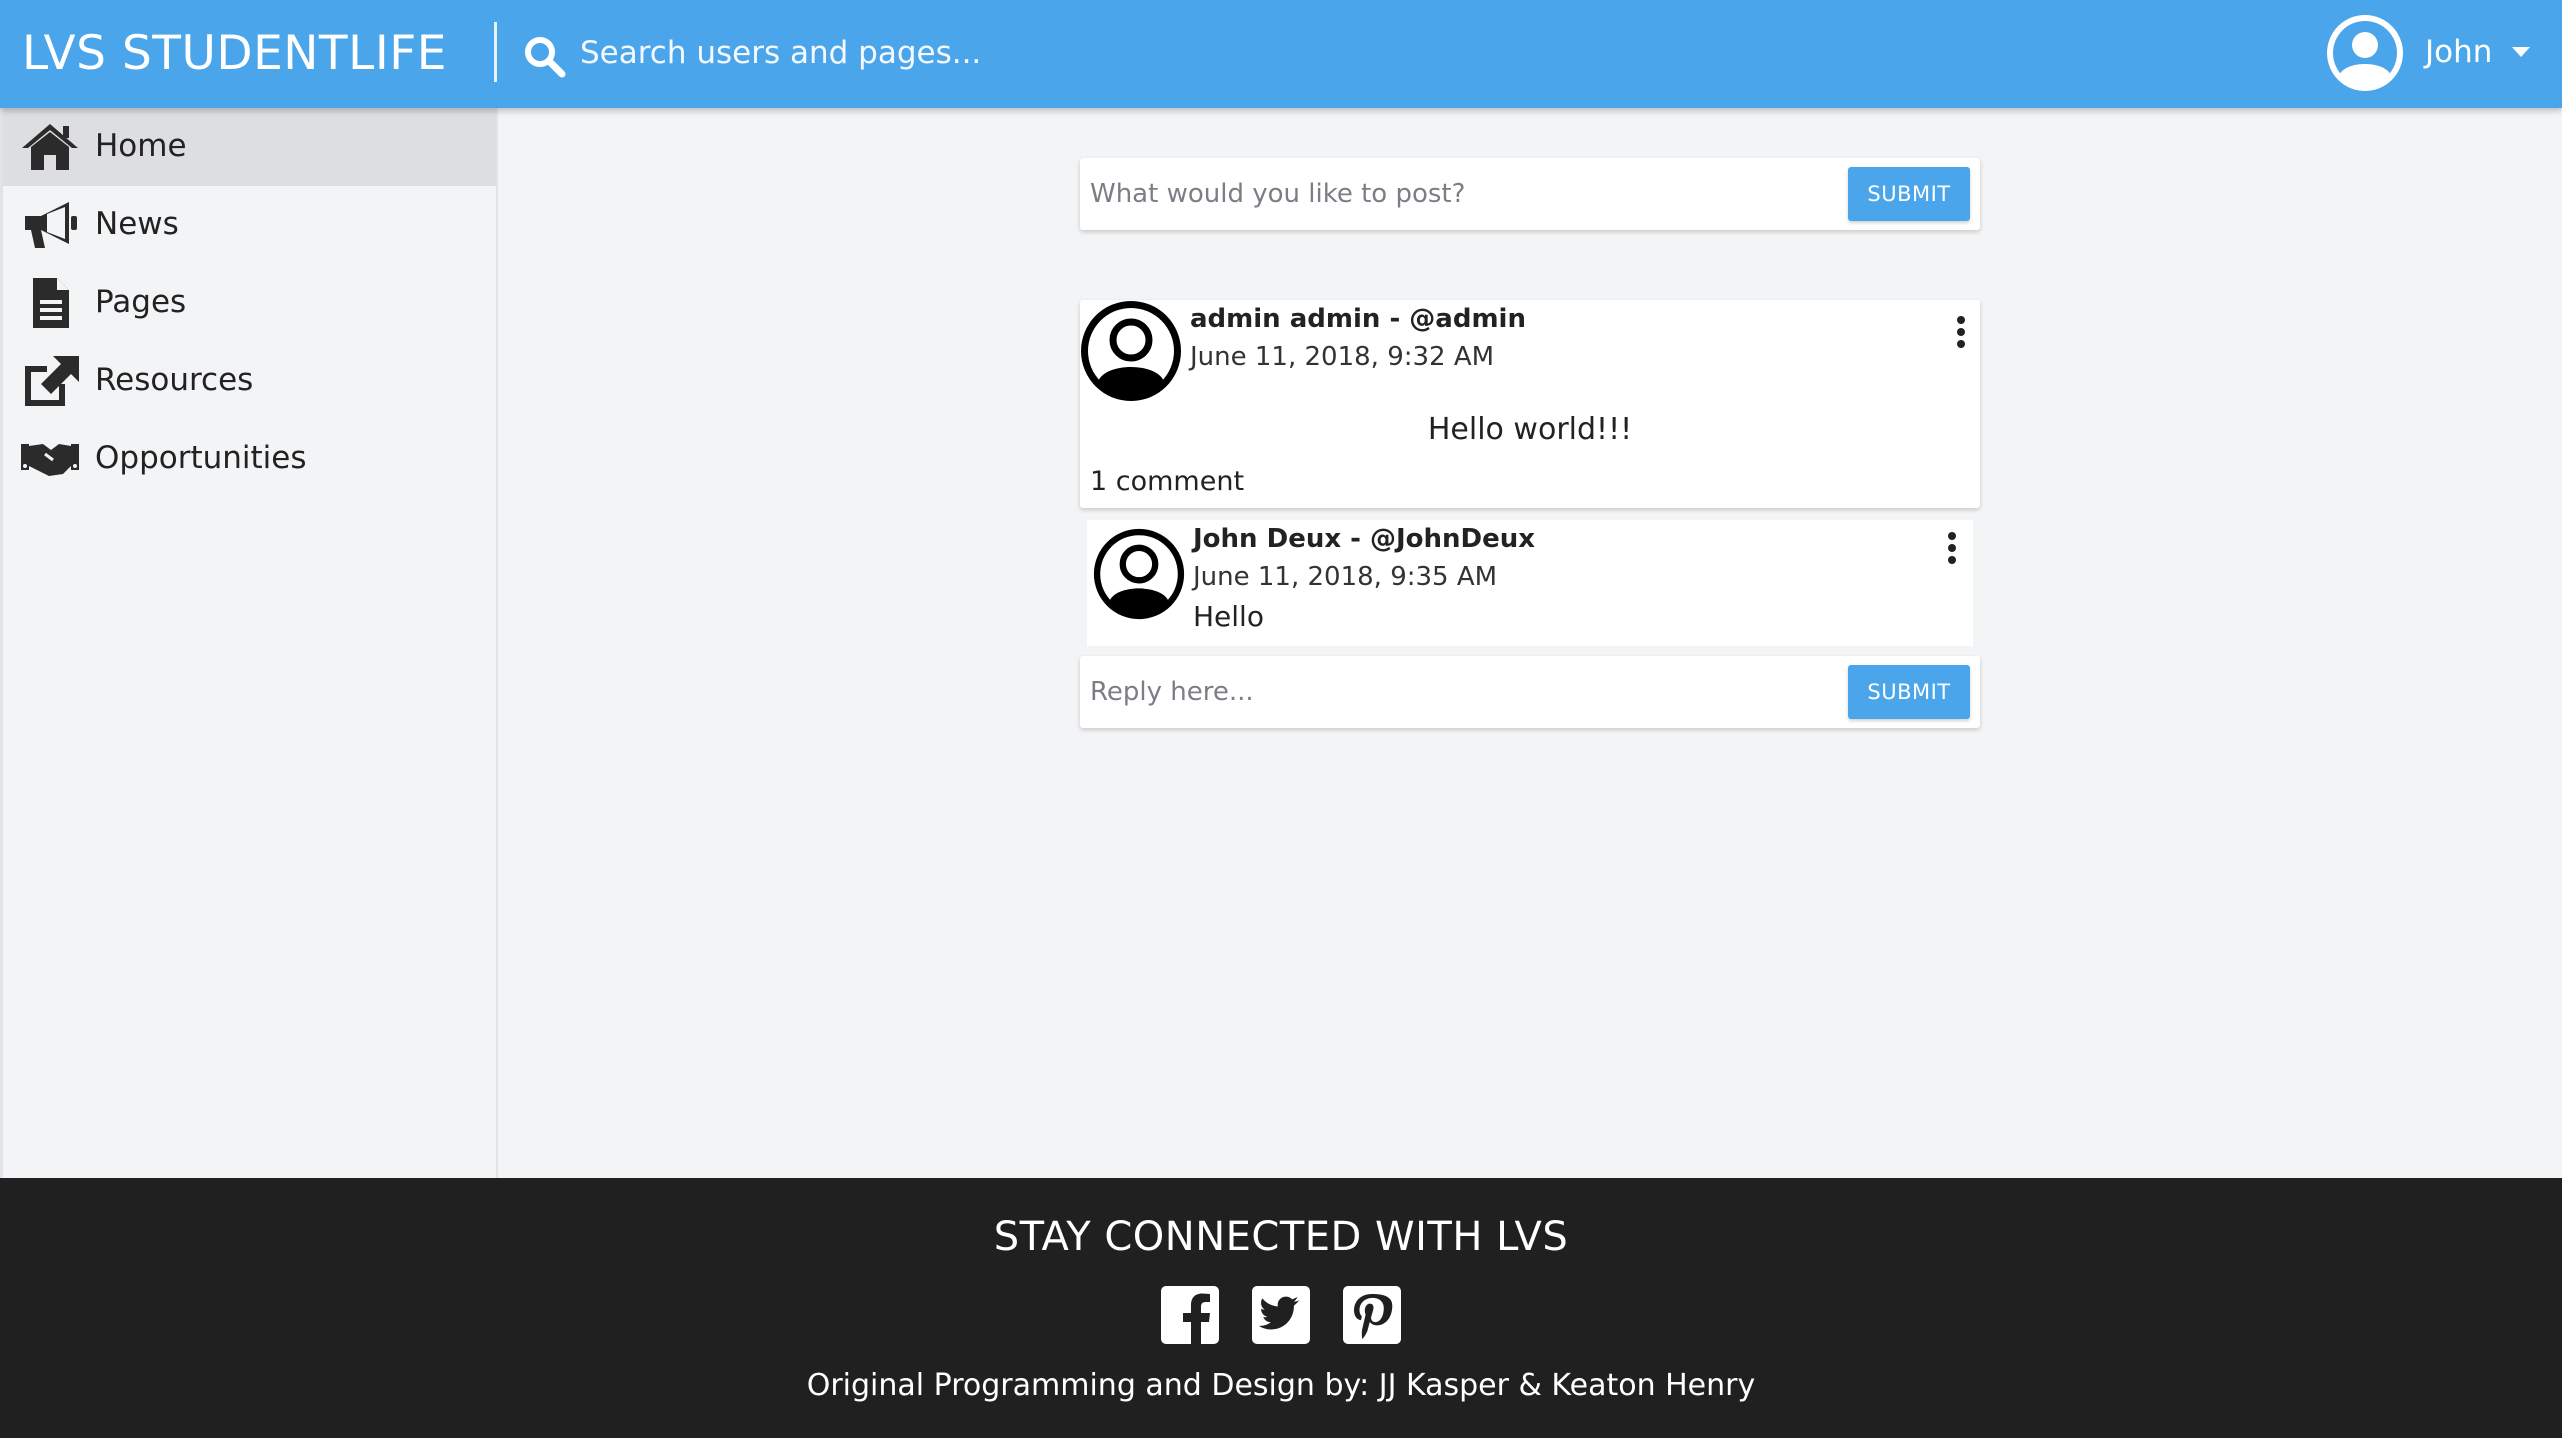  I want to click on chevron-down-icon, so click(2521, 52).